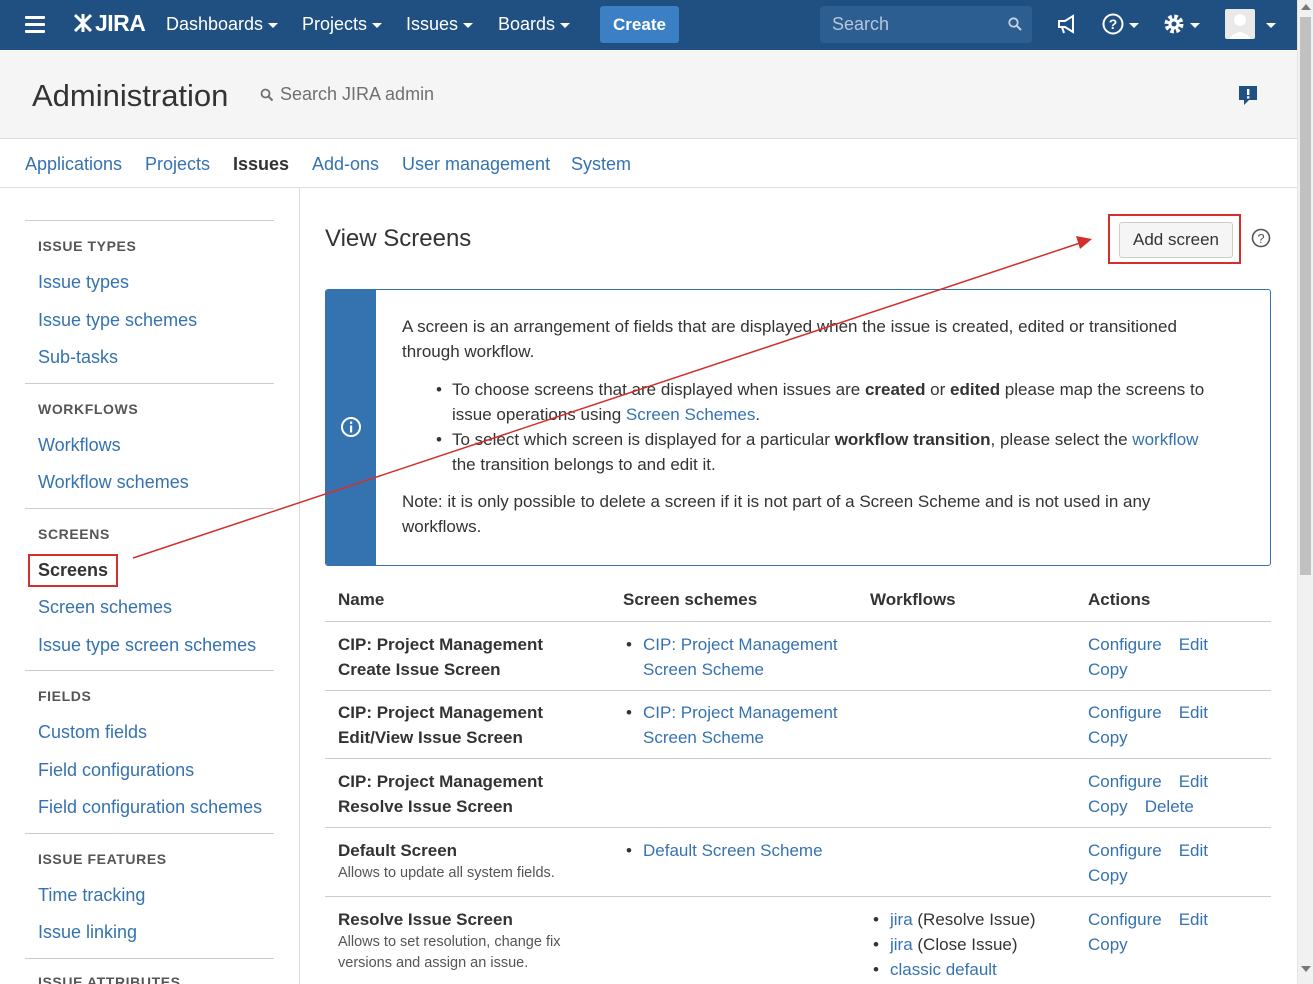 The height and width of the screenshot is (984, 1313). I want to click on tab-user-management: User management, so click(476, 164).